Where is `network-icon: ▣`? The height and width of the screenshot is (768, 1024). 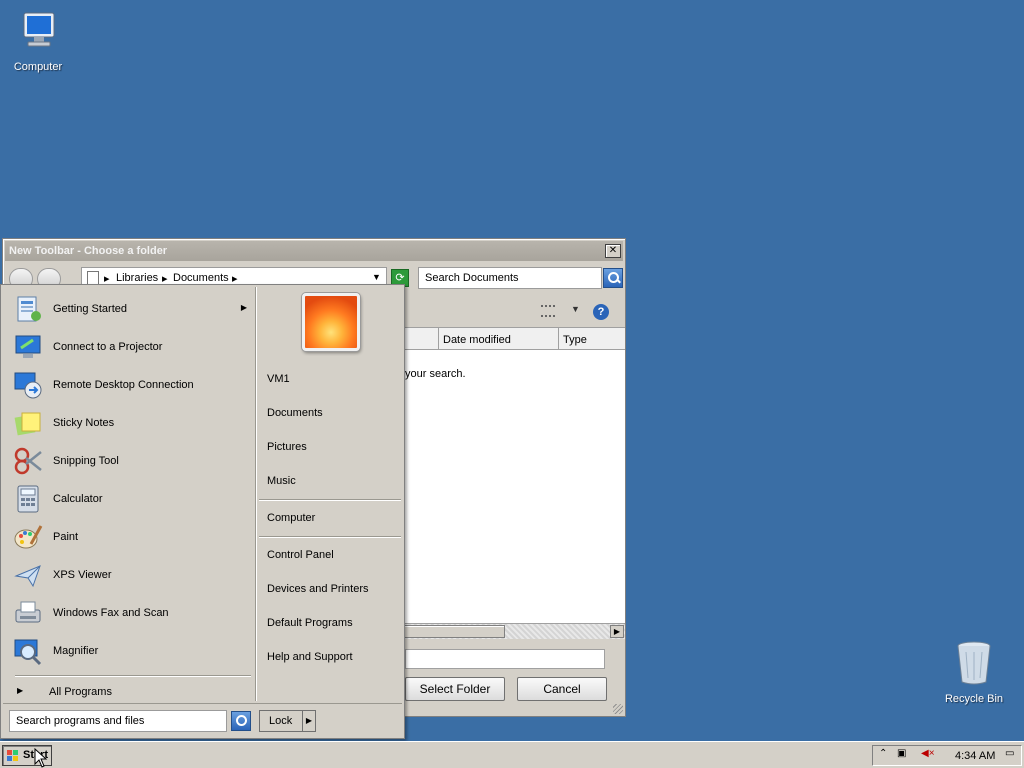
network-icon: ▣ is located at coordinates (901, 753).